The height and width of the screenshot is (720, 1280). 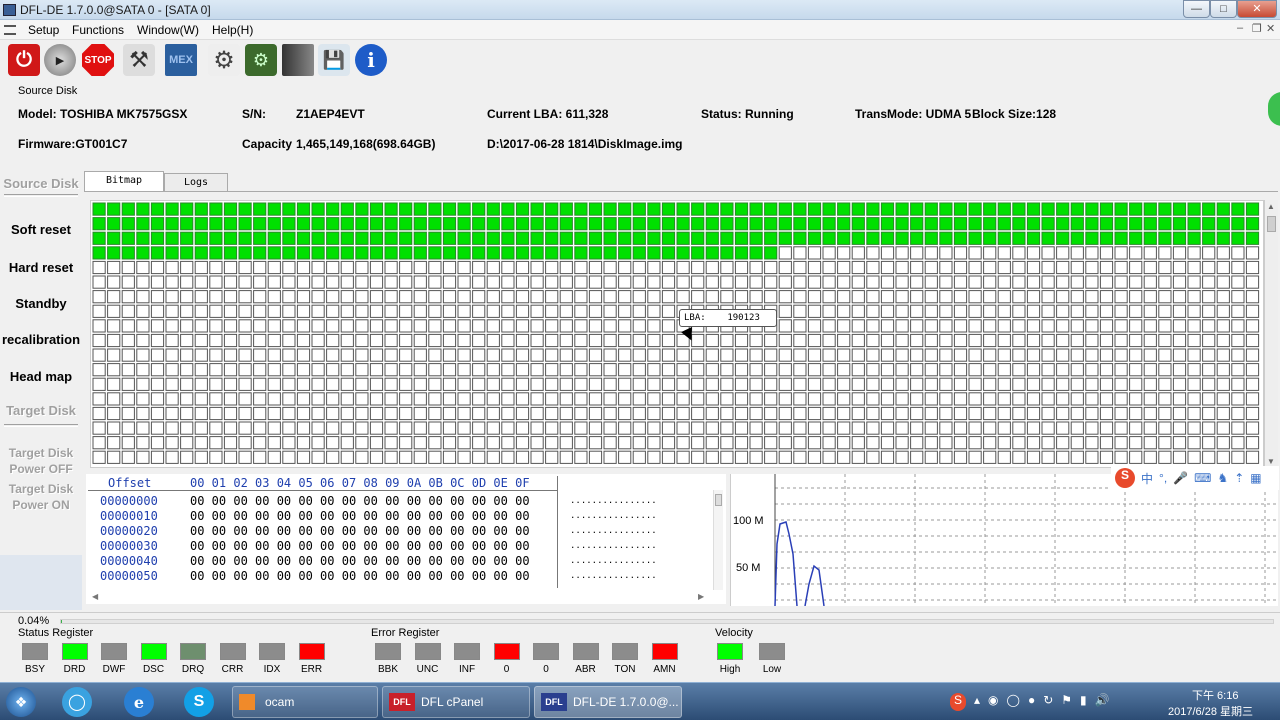 I want to click on disk-tools-icon: ⚙, so click(x=261, y=60).